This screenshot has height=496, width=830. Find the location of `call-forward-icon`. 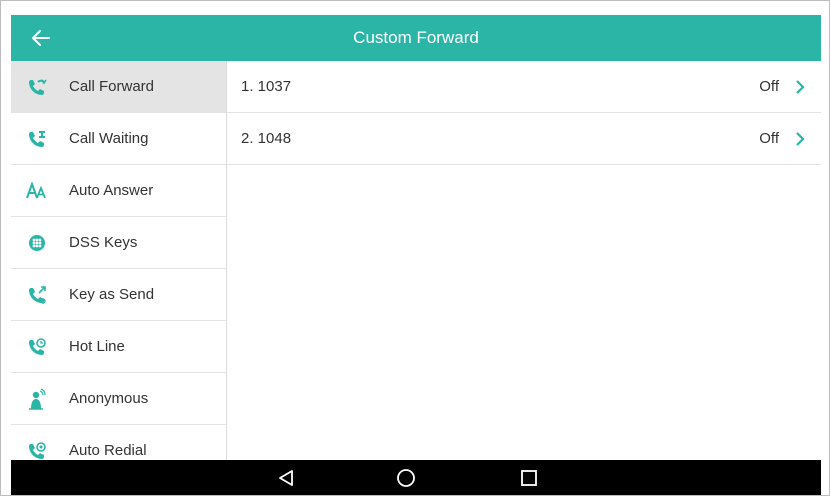

call-forward-icon is located at coordinates (37, 87).